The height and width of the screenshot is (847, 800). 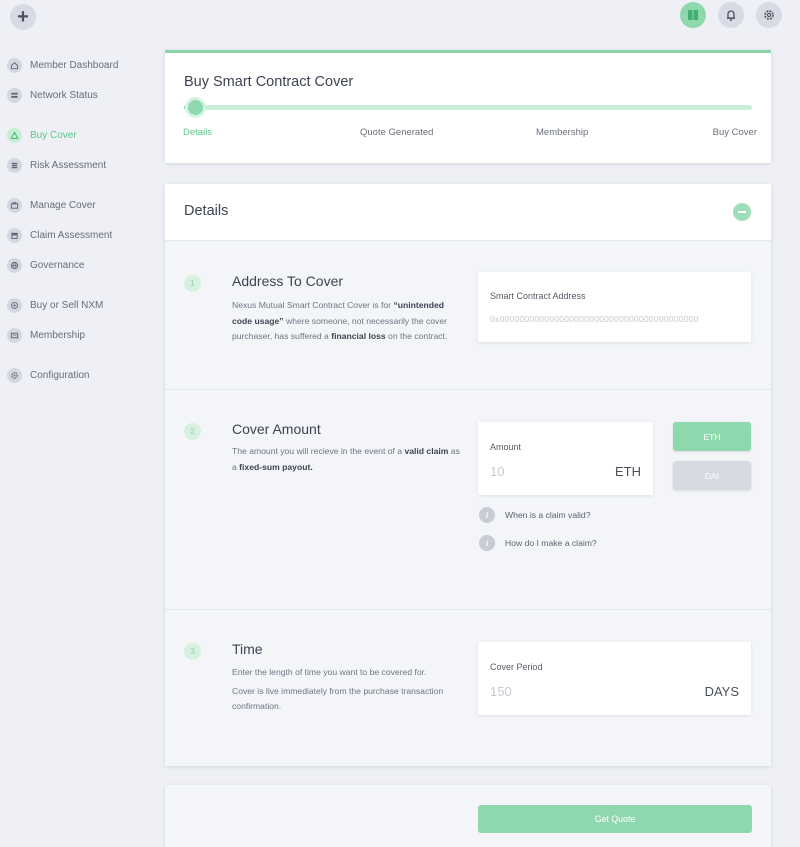 I want to click on help-link-label: When is a claim valid?, so click(x=548, y=515).